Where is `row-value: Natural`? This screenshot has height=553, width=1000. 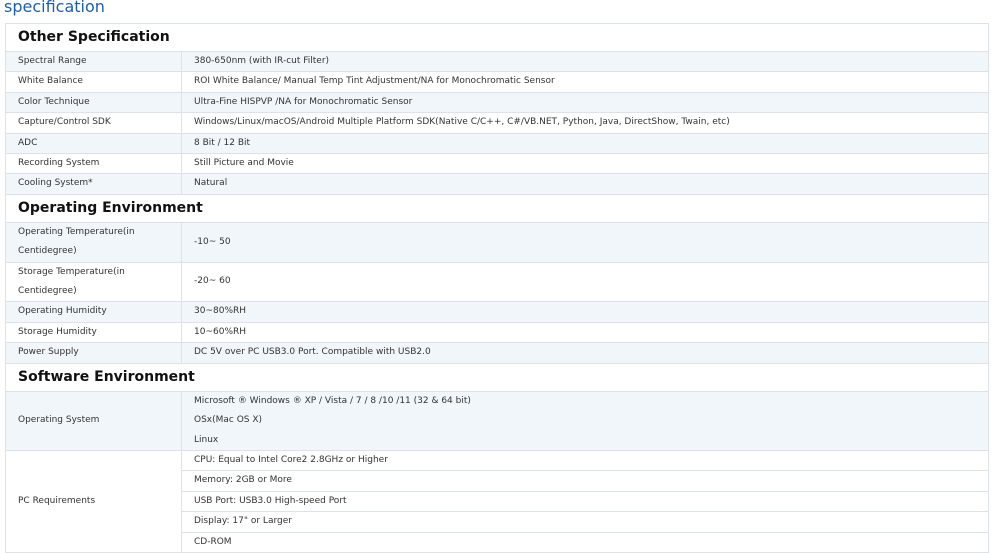
row-value: Natural is located at coordinates (585, 184).